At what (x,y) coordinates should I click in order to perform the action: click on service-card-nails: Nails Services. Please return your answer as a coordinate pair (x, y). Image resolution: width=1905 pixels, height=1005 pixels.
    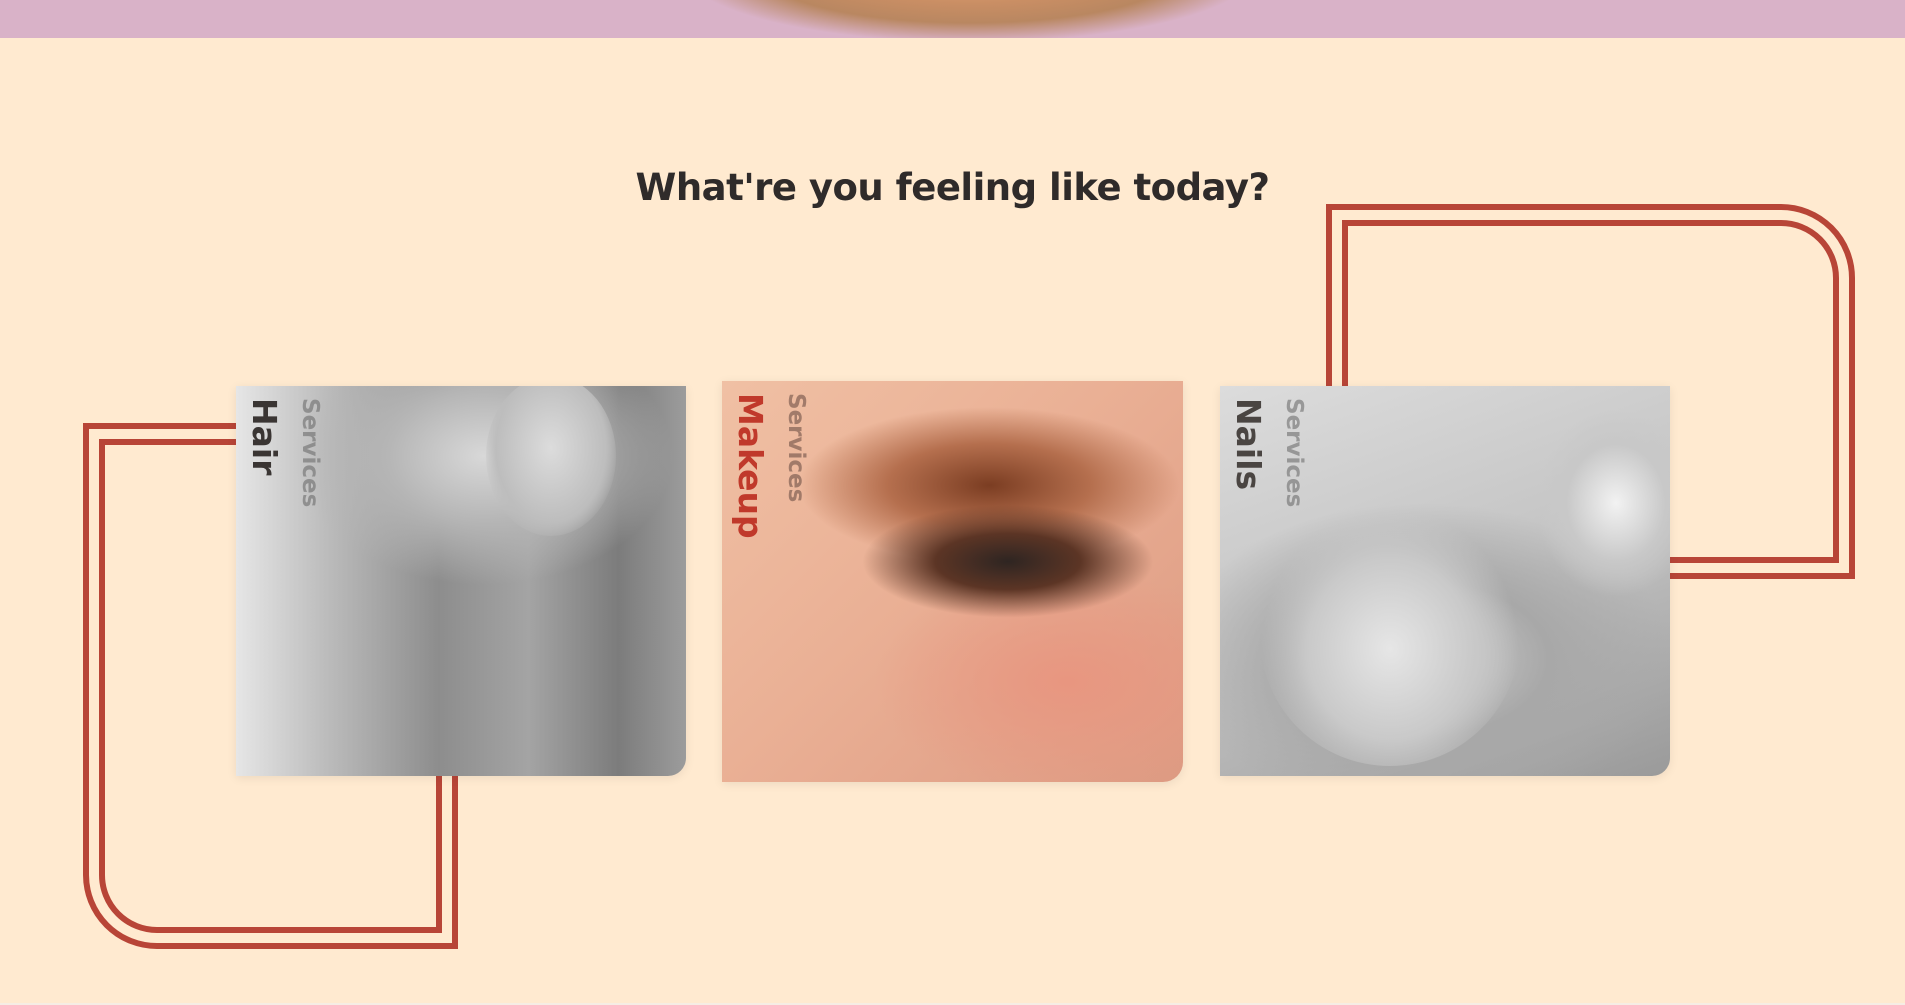
    Looking at the image, I should click on (1445, 581).